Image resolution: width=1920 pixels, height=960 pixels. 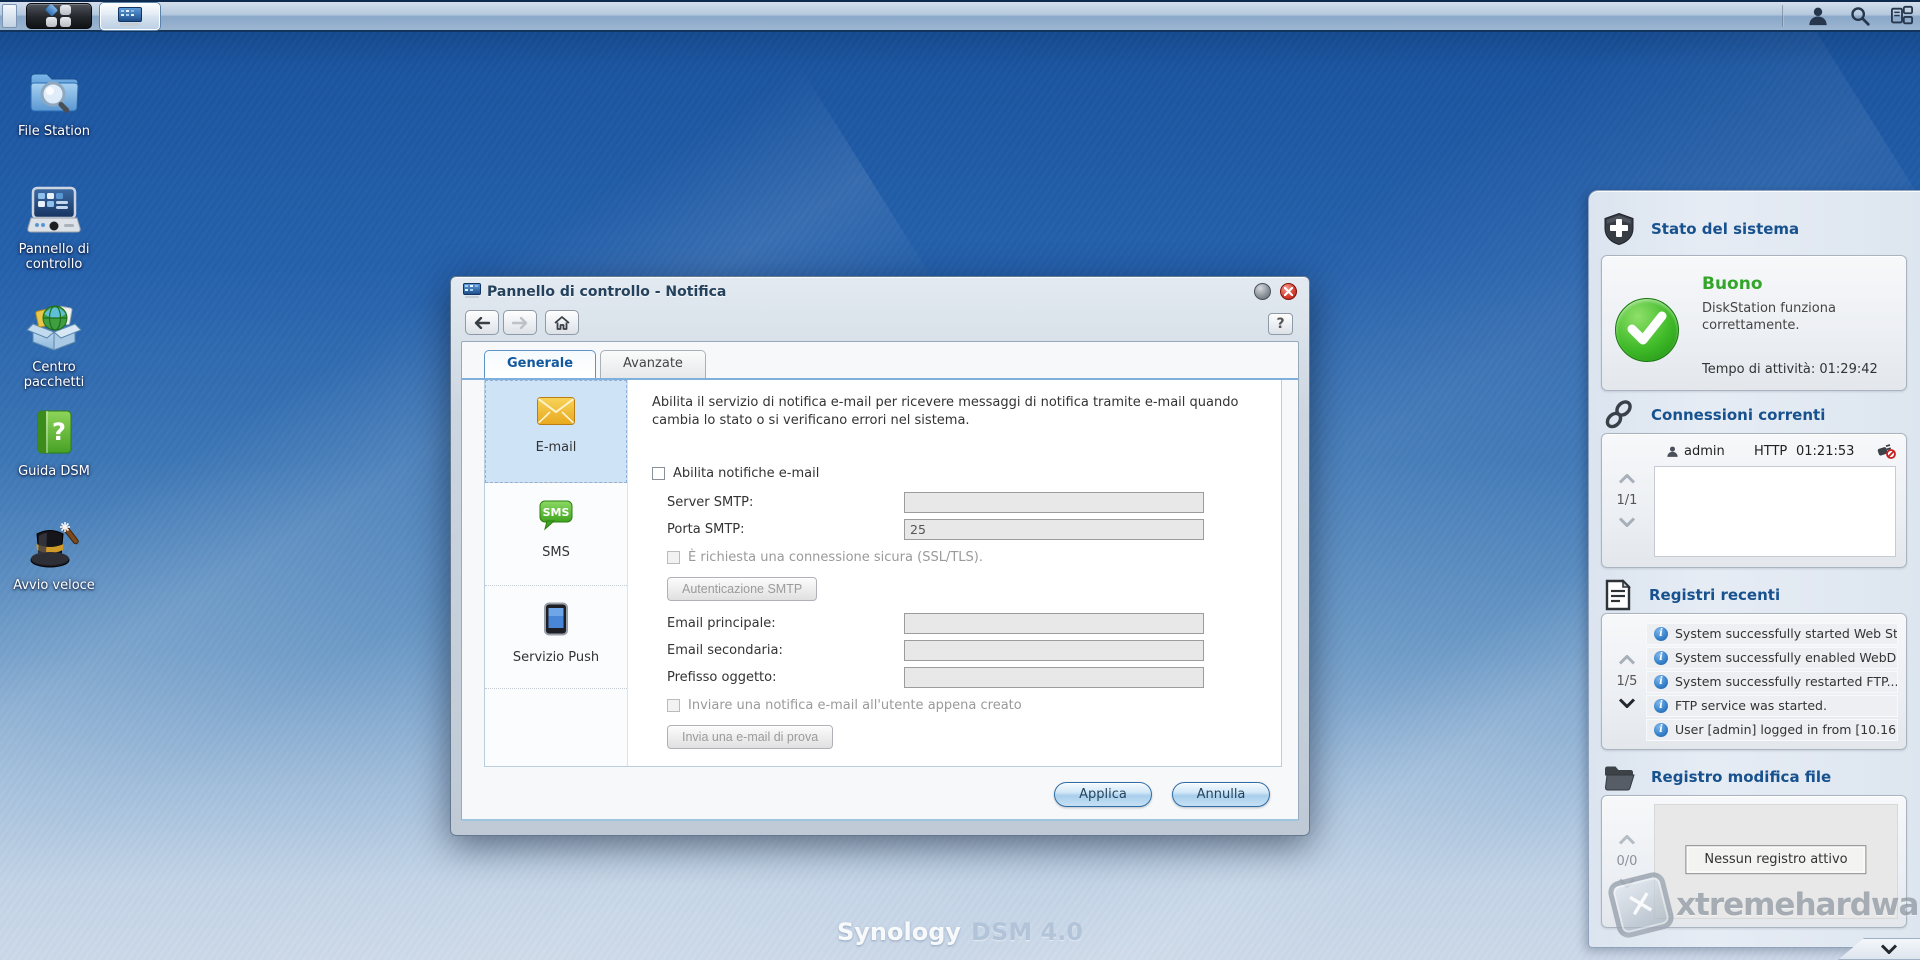 I want to click on email-primary-row: Email principale:, so click(x=947, y=623).